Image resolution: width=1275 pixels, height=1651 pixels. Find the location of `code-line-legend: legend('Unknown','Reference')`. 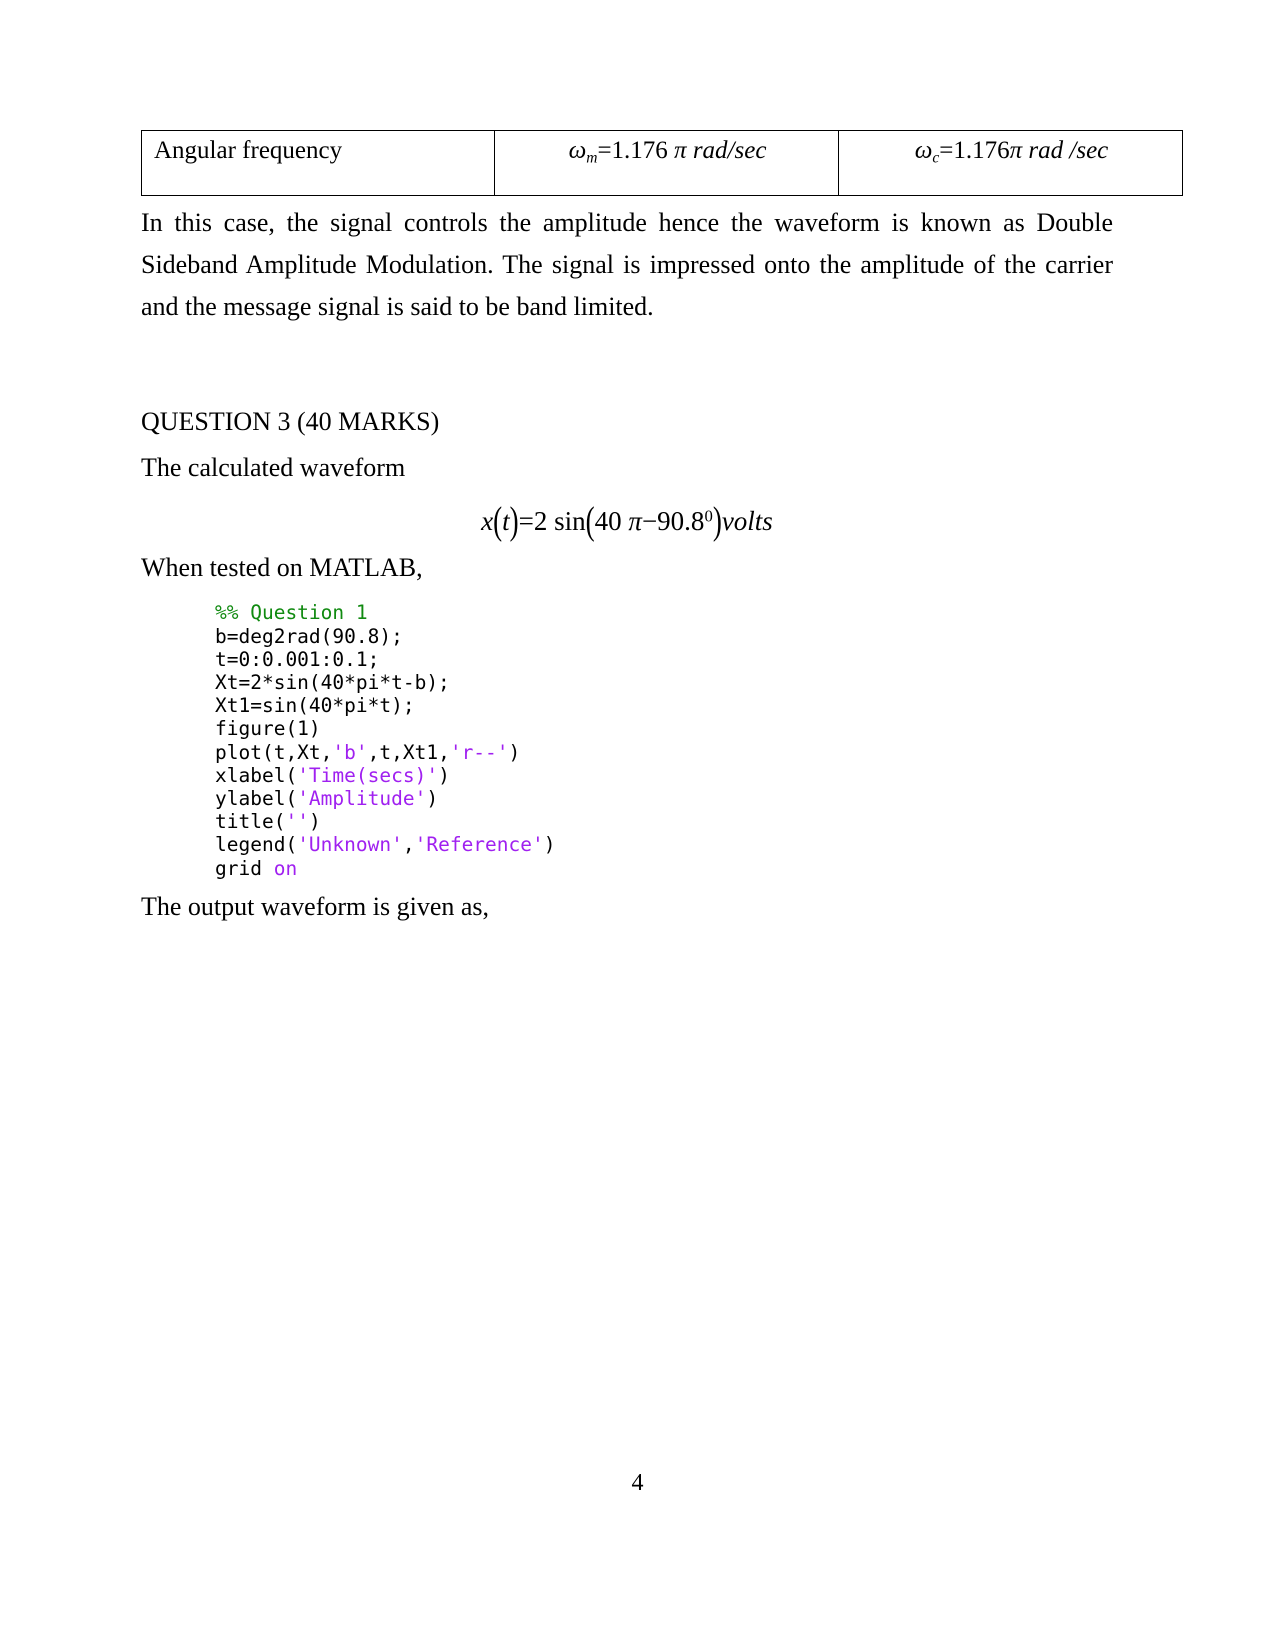

code-line-legend: legend('Unknown','Reference') is located at coordinates (385, 845).